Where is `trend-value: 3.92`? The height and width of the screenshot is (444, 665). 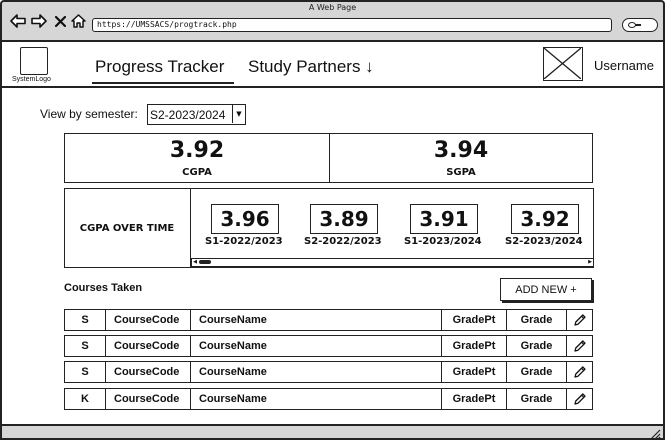 trend-value: 3.92 is located at coordinates (545, 219).